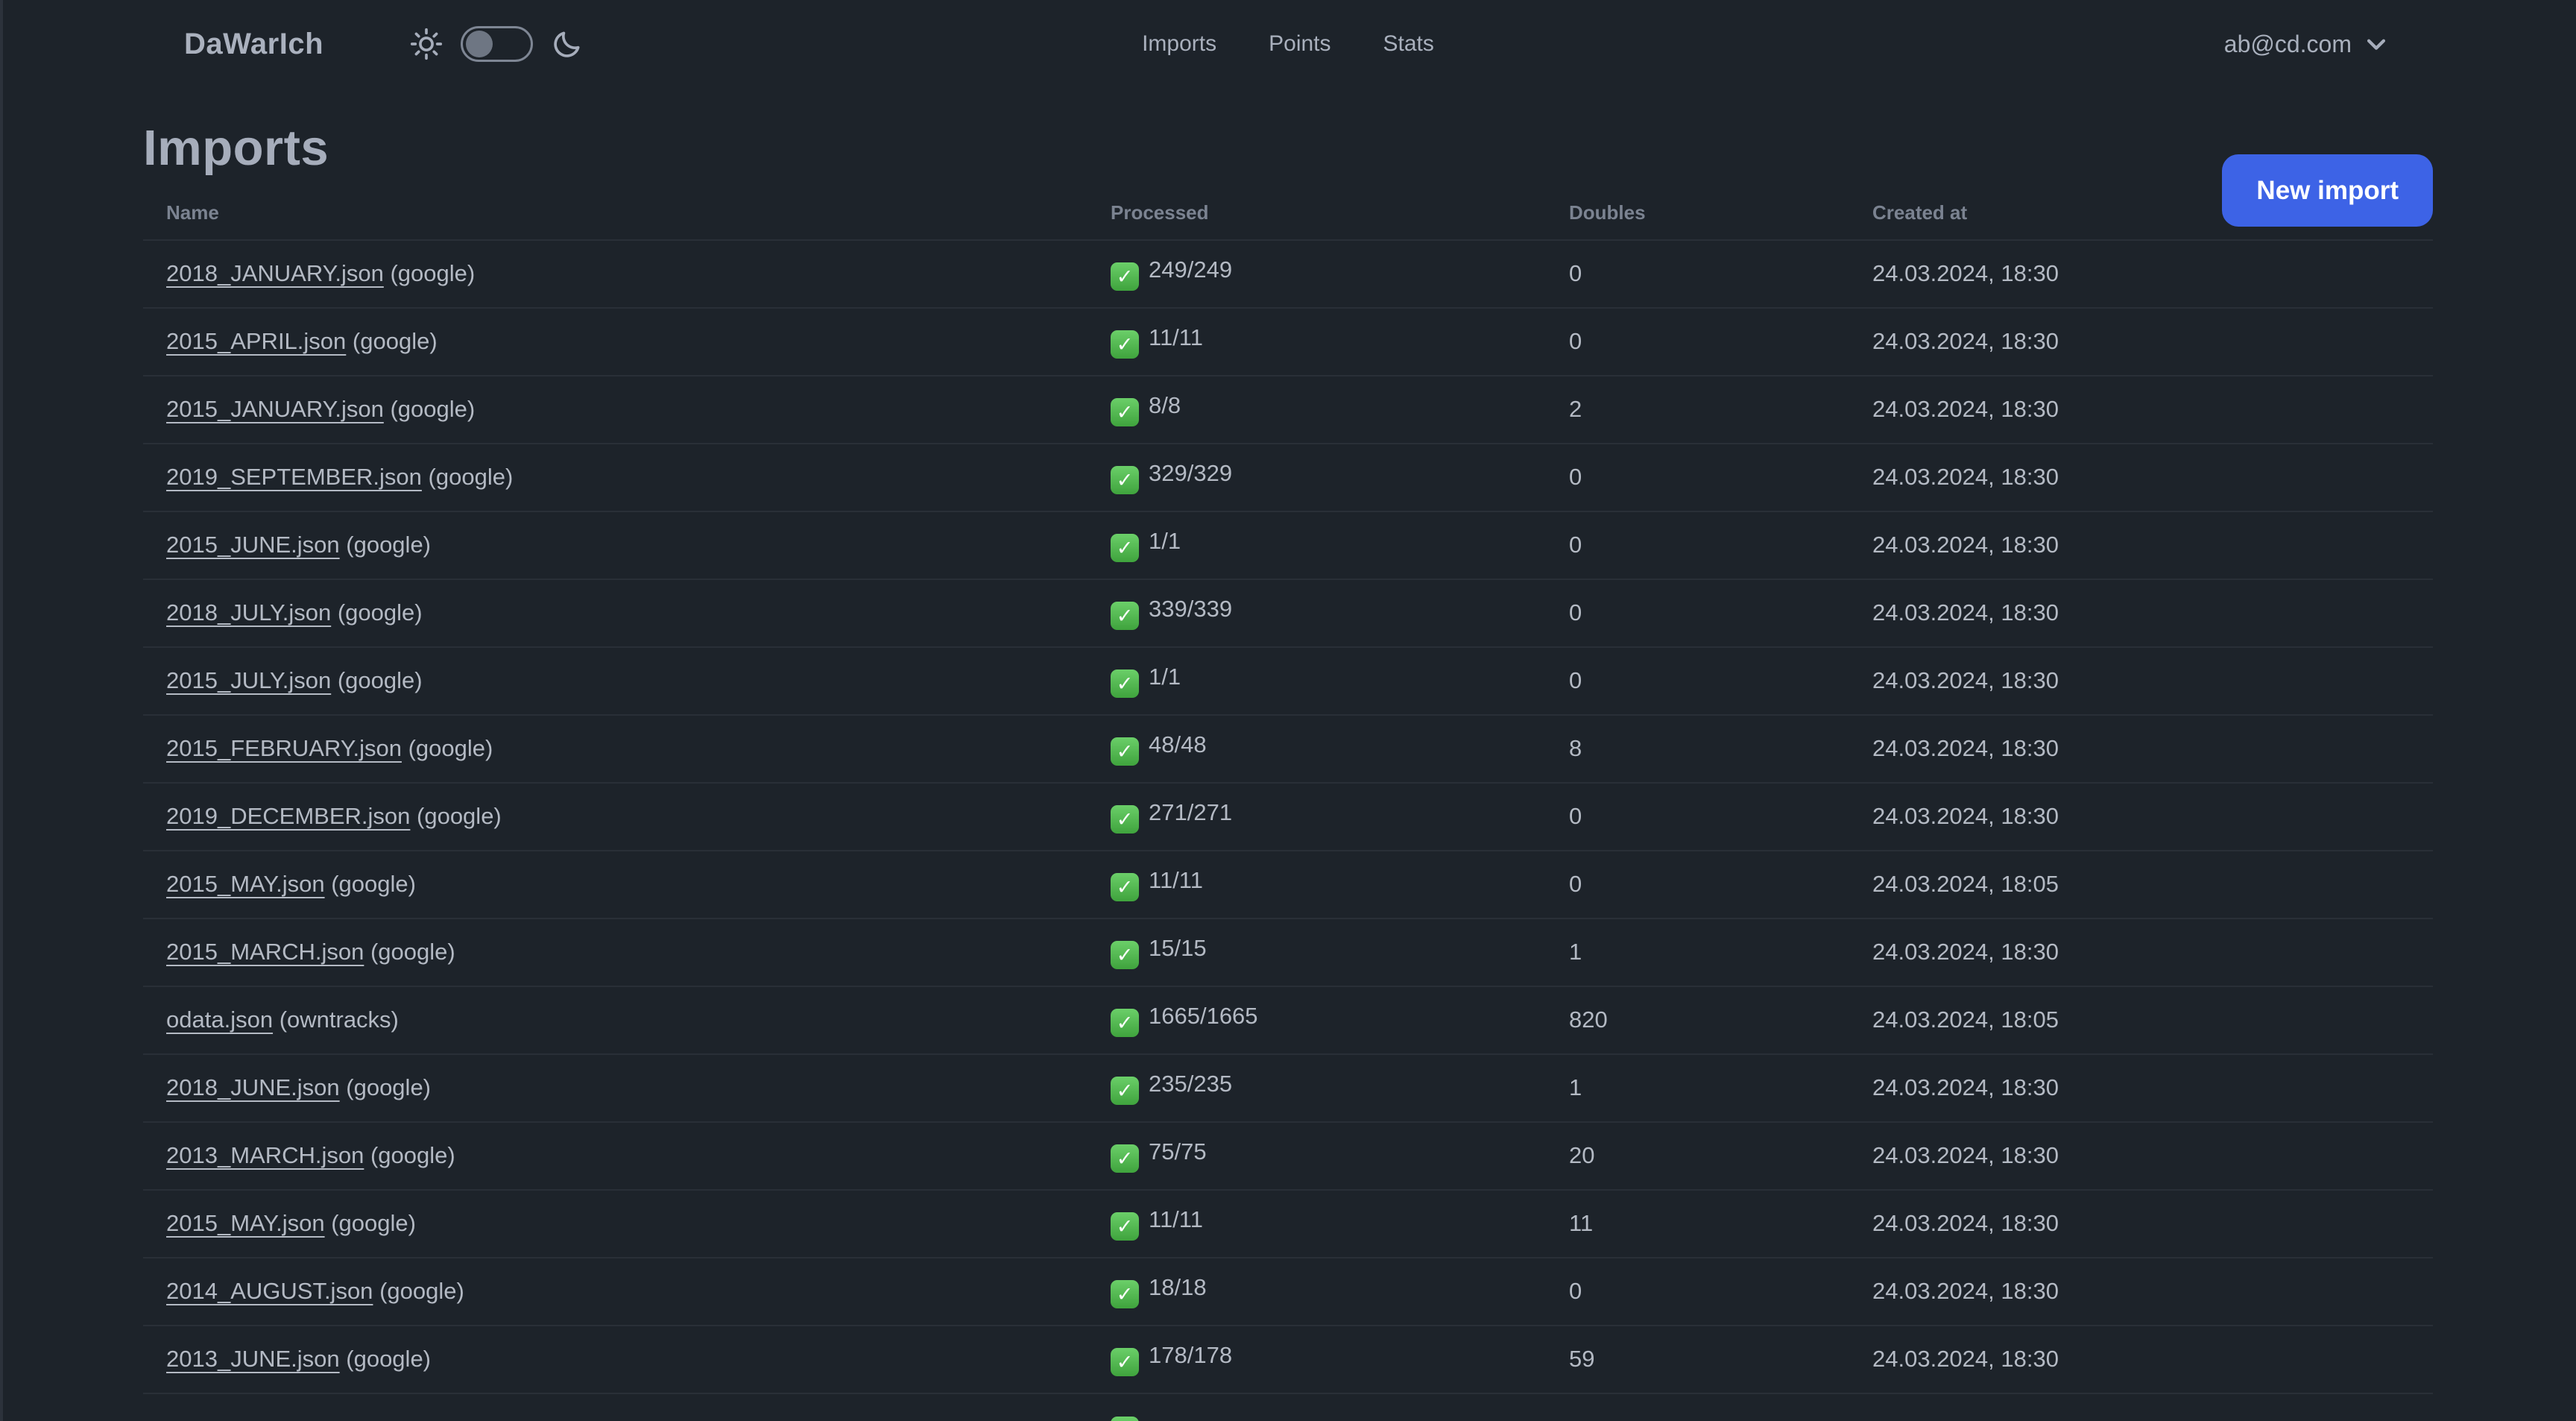  Describe the element at coordinates (567, 44) in the screenshot. I see `moon-icon` at that location.